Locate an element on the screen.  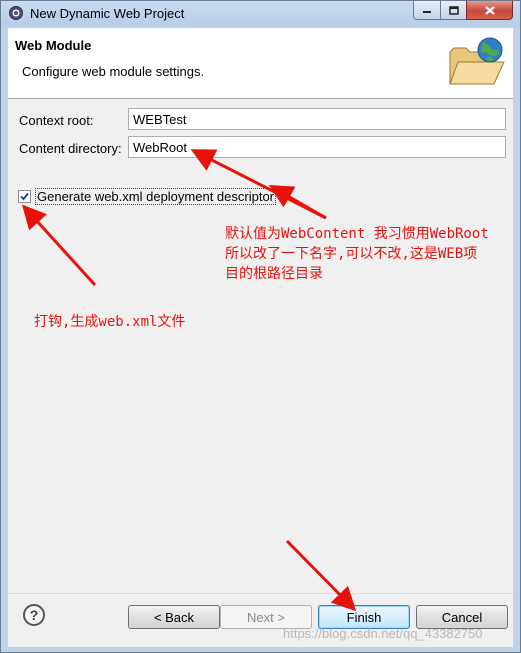
maximize-icon is located at coordinates (453, 10).